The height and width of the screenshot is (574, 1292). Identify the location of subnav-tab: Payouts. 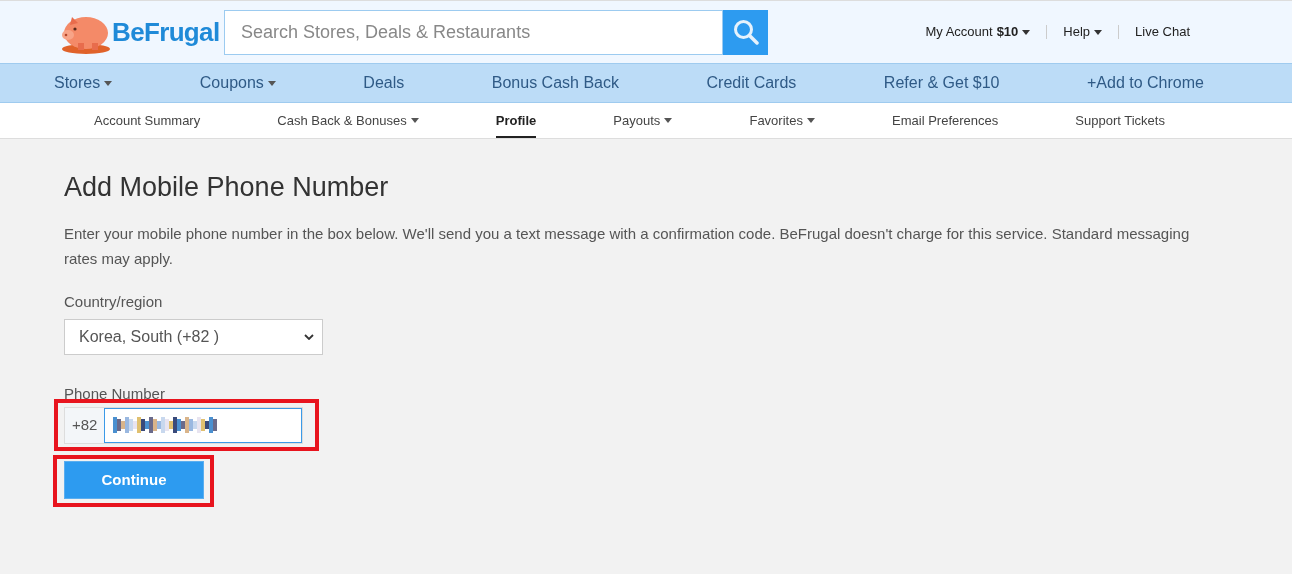
(643, 120).